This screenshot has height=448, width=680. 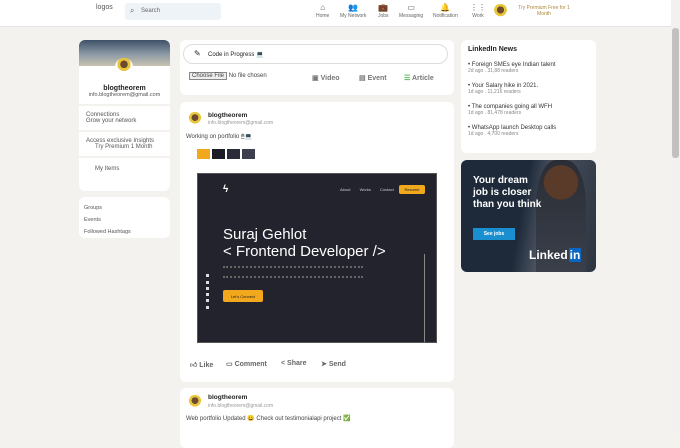 I want to click on color-swatches, so click(x=227, y=155).